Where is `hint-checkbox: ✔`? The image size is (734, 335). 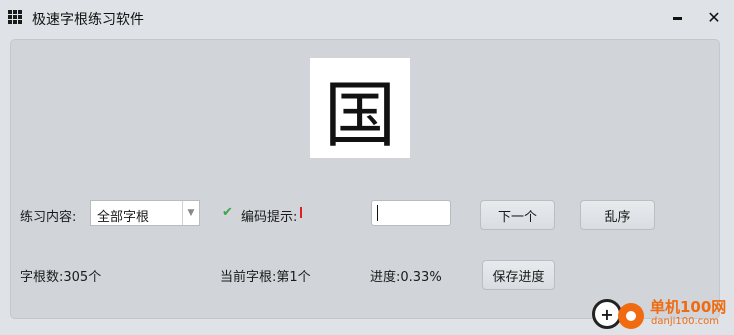 hint-checkbox: ✔ is located at coordinates (229, 213).